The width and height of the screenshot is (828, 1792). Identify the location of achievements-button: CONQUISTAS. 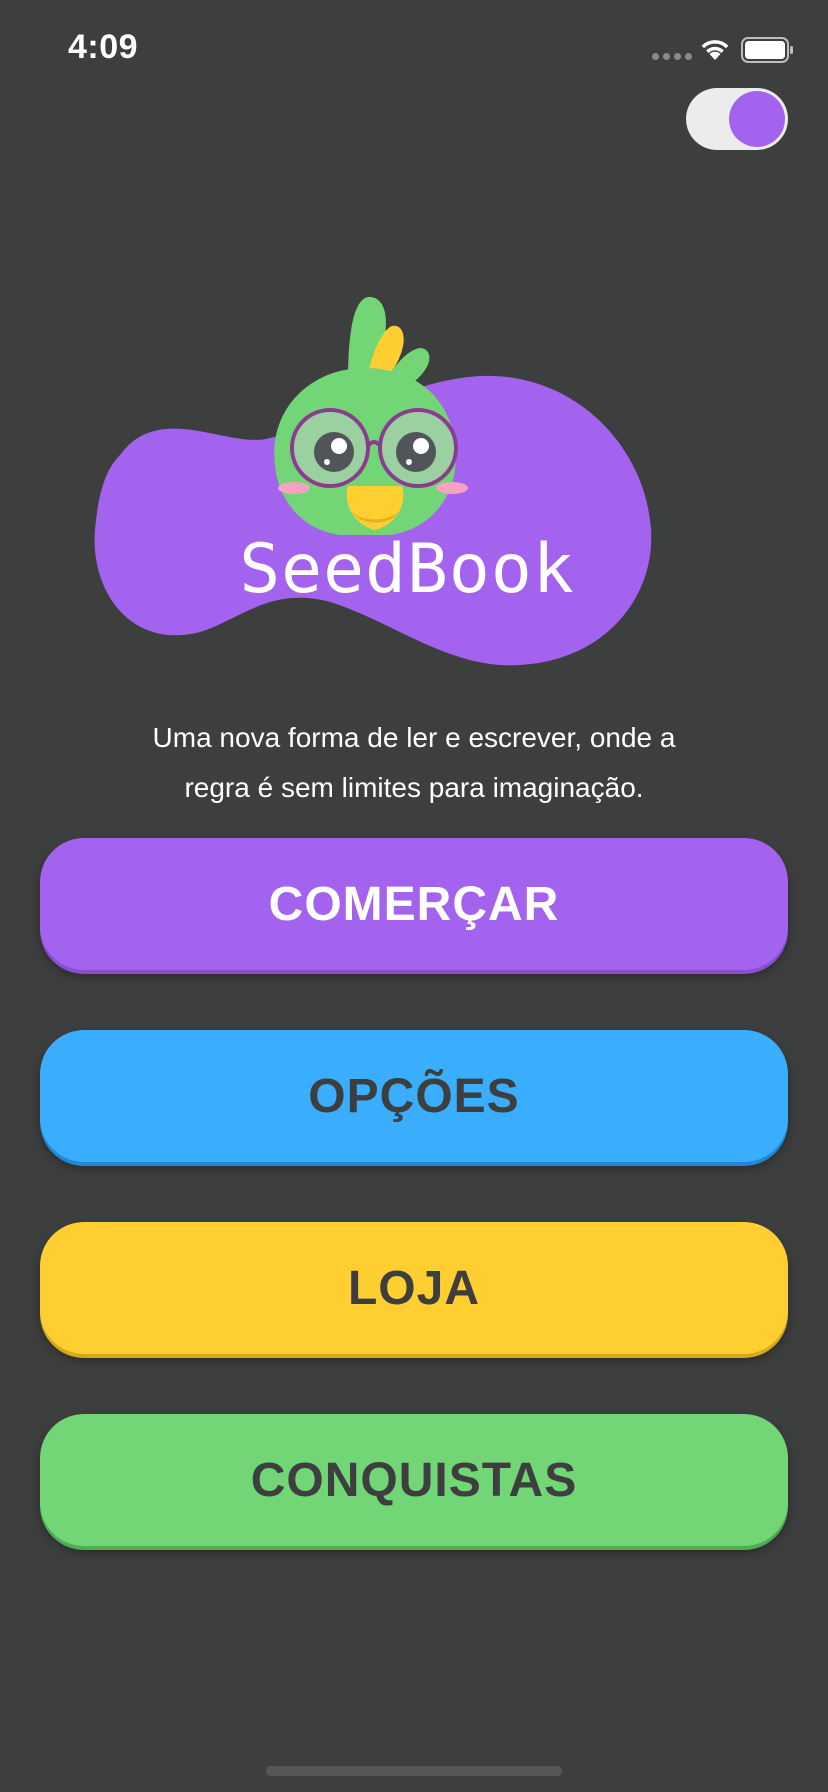
(414, 1480).